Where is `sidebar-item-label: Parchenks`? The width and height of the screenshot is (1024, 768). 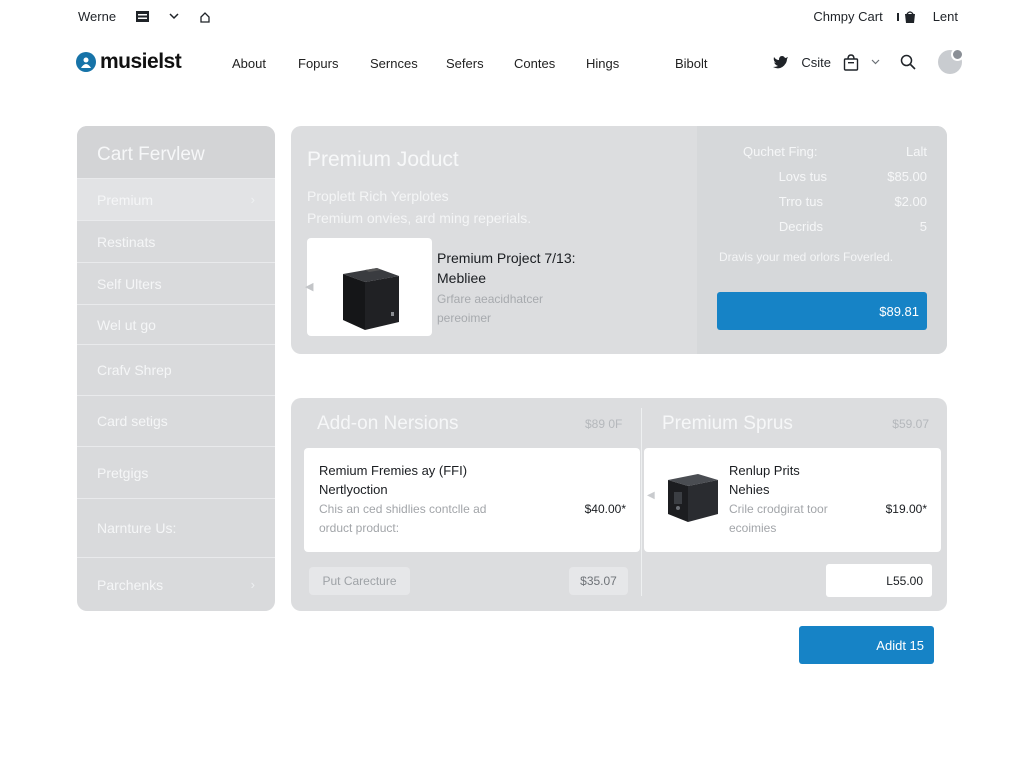 sidebar-item-label: Parchenks is located at coordinates (130, 584).